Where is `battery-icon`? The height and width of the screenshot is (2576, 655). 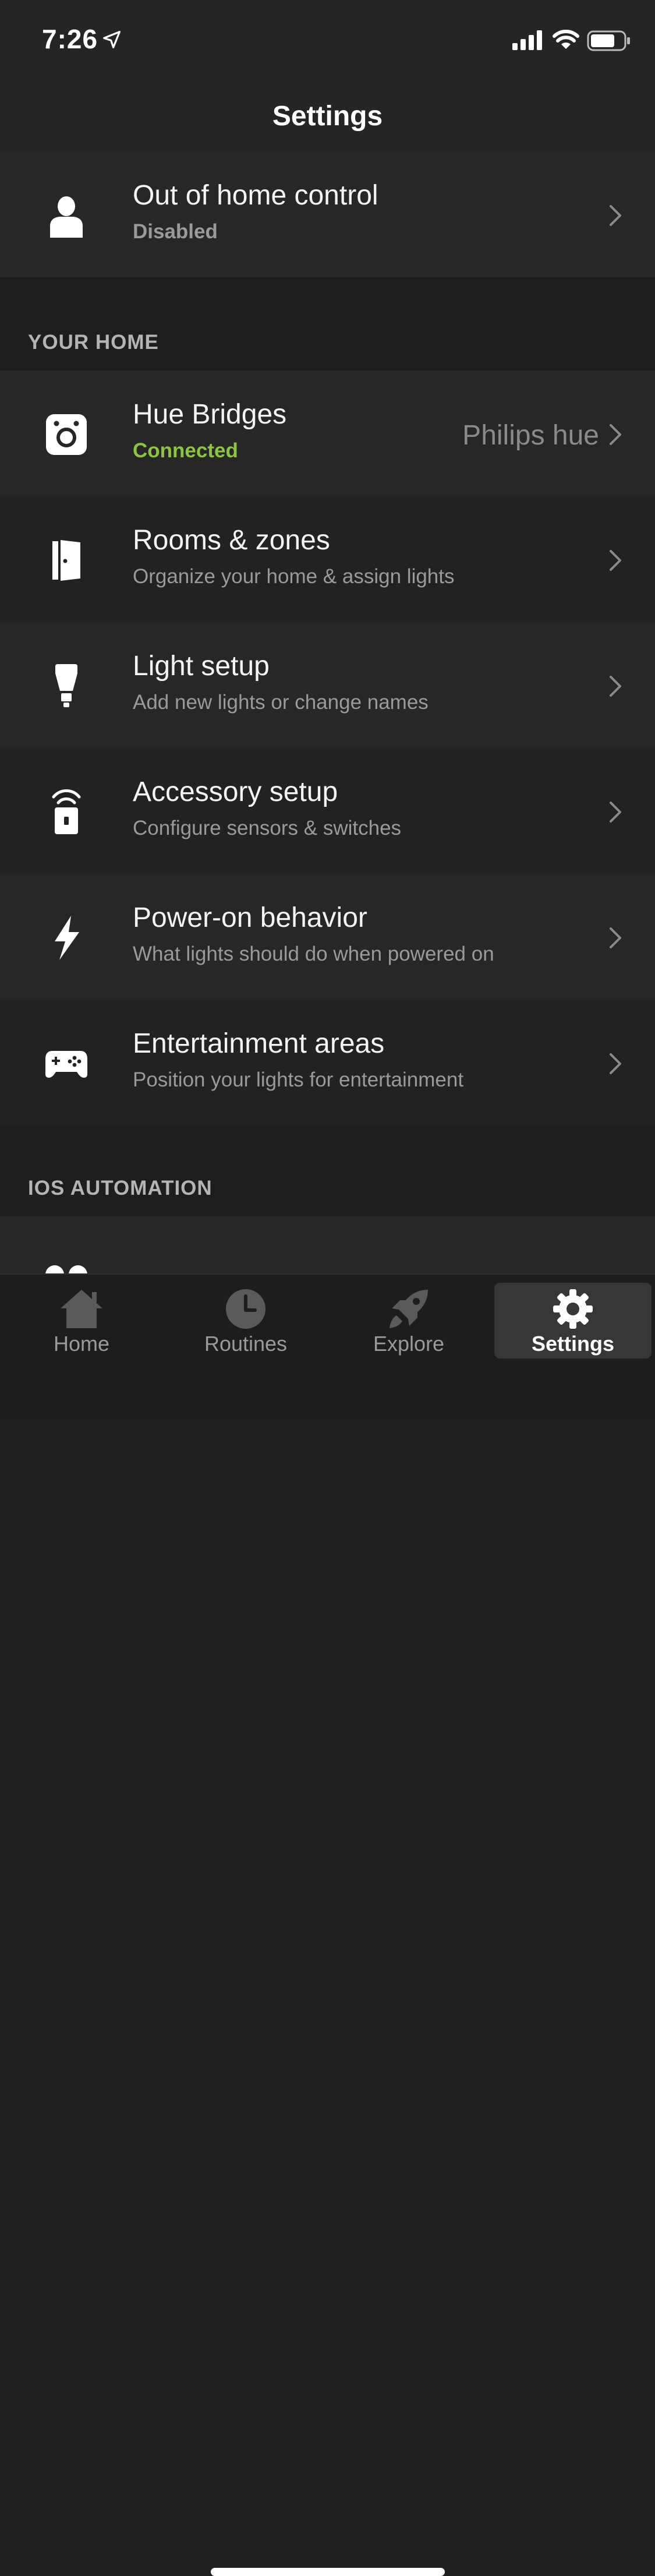 battery-icon is located at coordinates (608, 41).